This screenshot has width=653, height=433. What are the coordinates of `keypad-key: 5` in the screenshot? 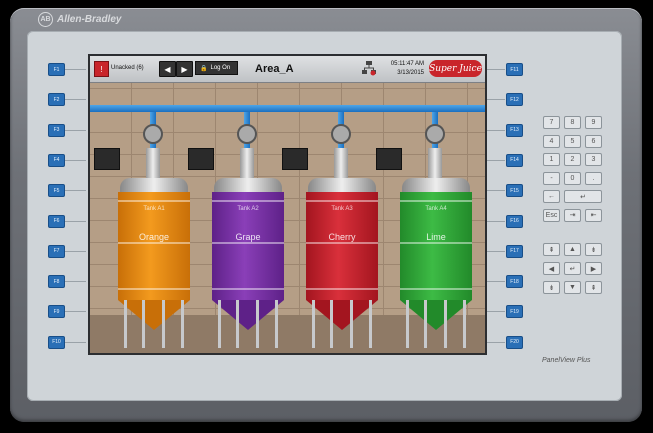 It's located at (572, 141).